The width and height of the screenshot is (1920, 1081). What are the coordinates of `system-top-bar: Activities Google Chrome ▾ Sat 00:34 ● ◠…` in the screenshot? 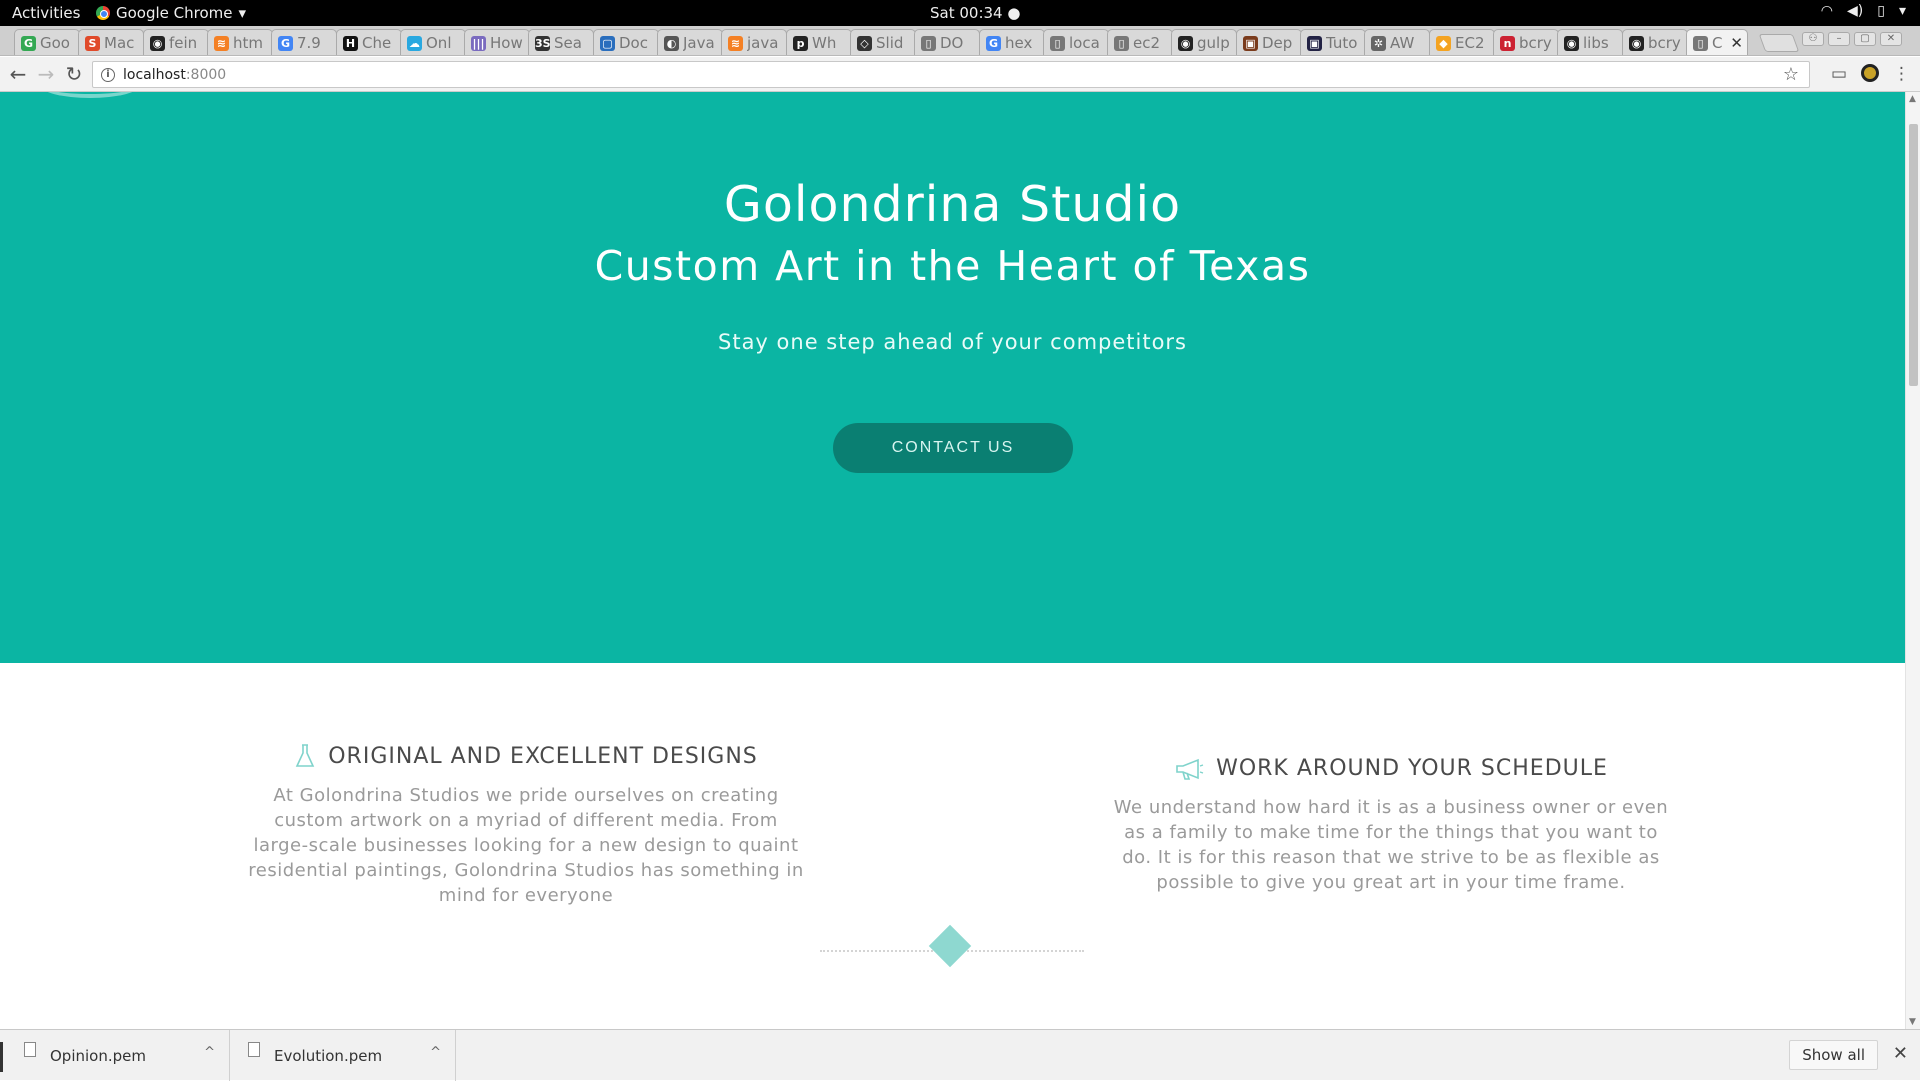 It's located at (960, 13).